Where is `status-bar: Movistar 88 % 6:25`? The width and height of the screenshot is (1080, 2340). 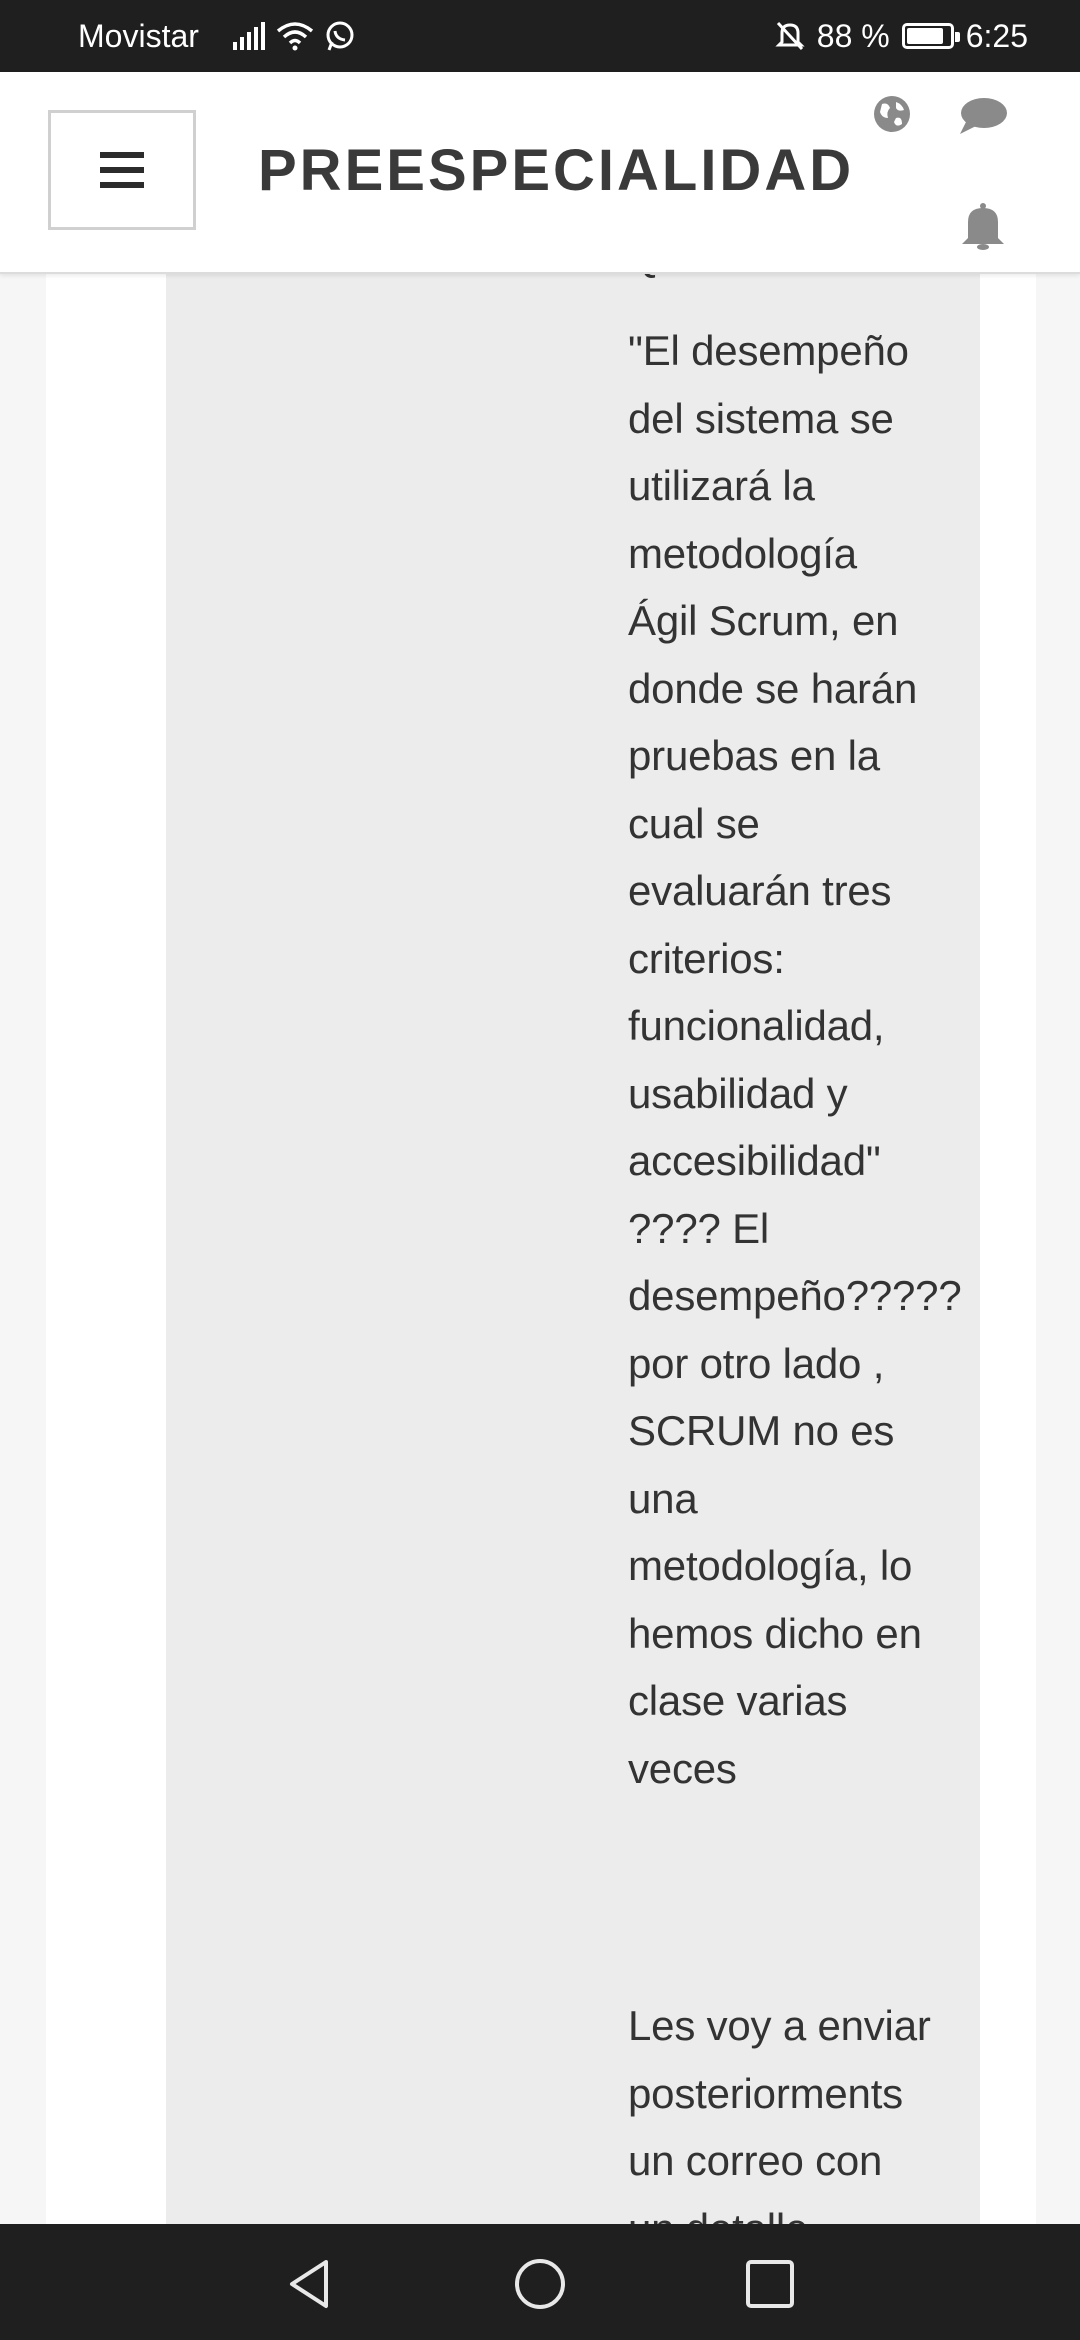 status-bar: Movistar 88 % 6:25 is located at coordinates (540, 36).